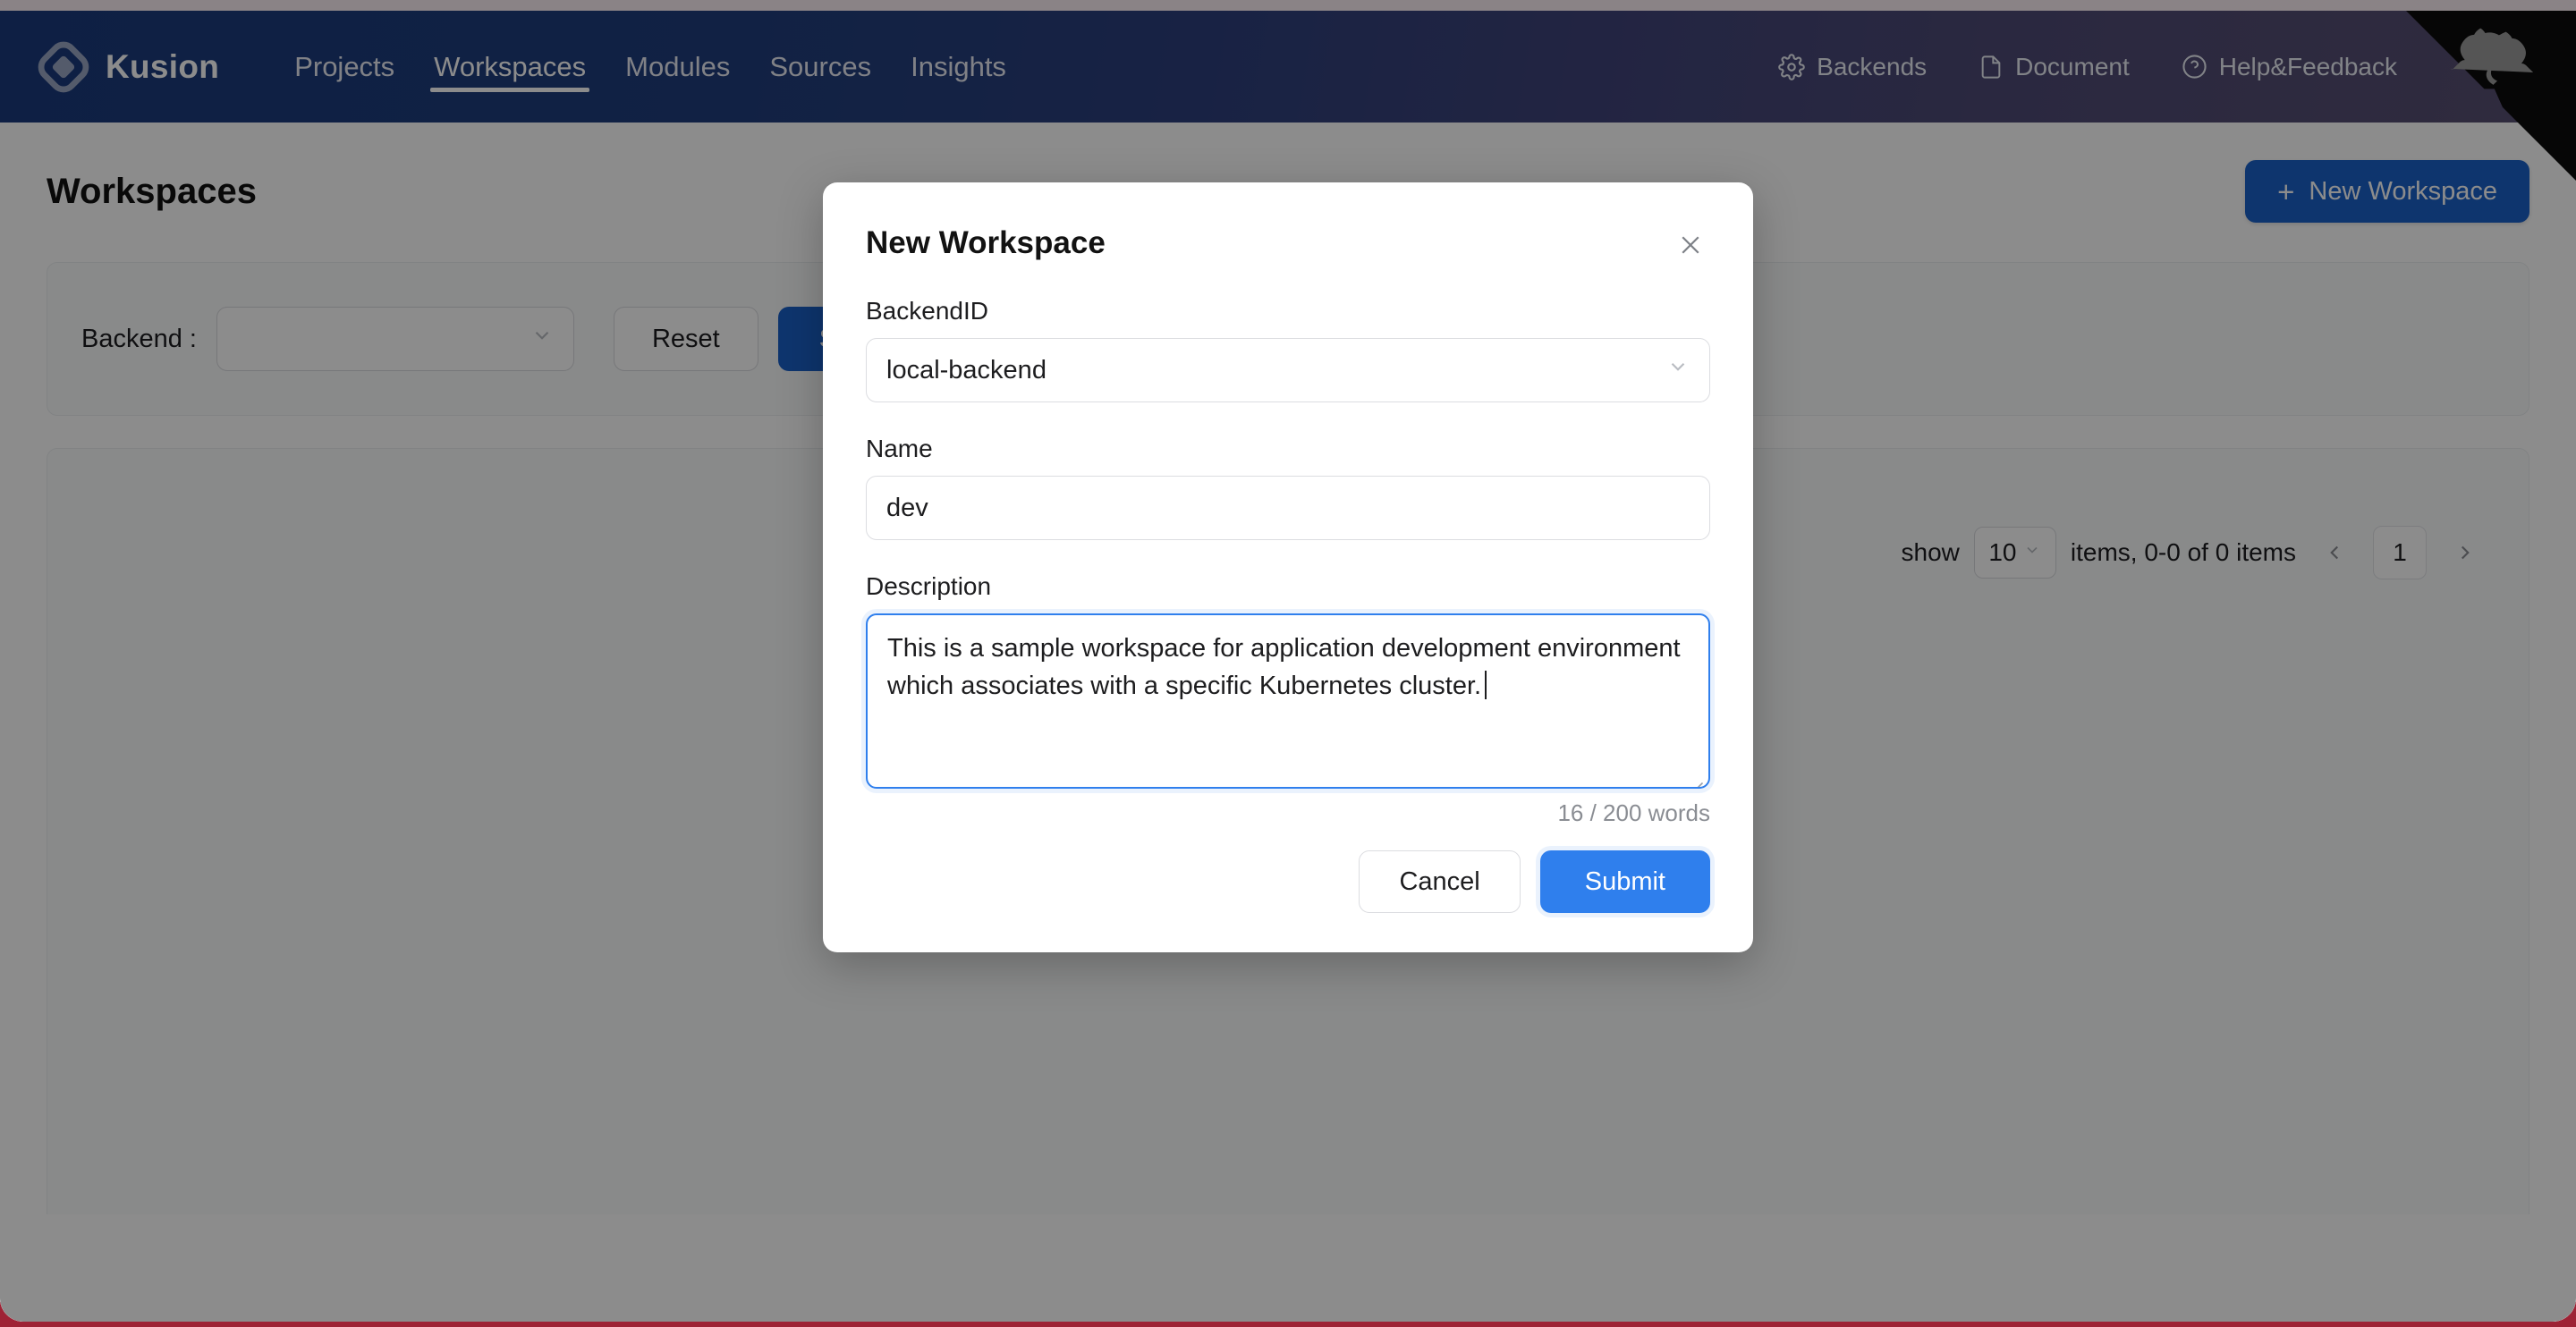  I want to click on field-name: Name dev, so click(1288, 488).